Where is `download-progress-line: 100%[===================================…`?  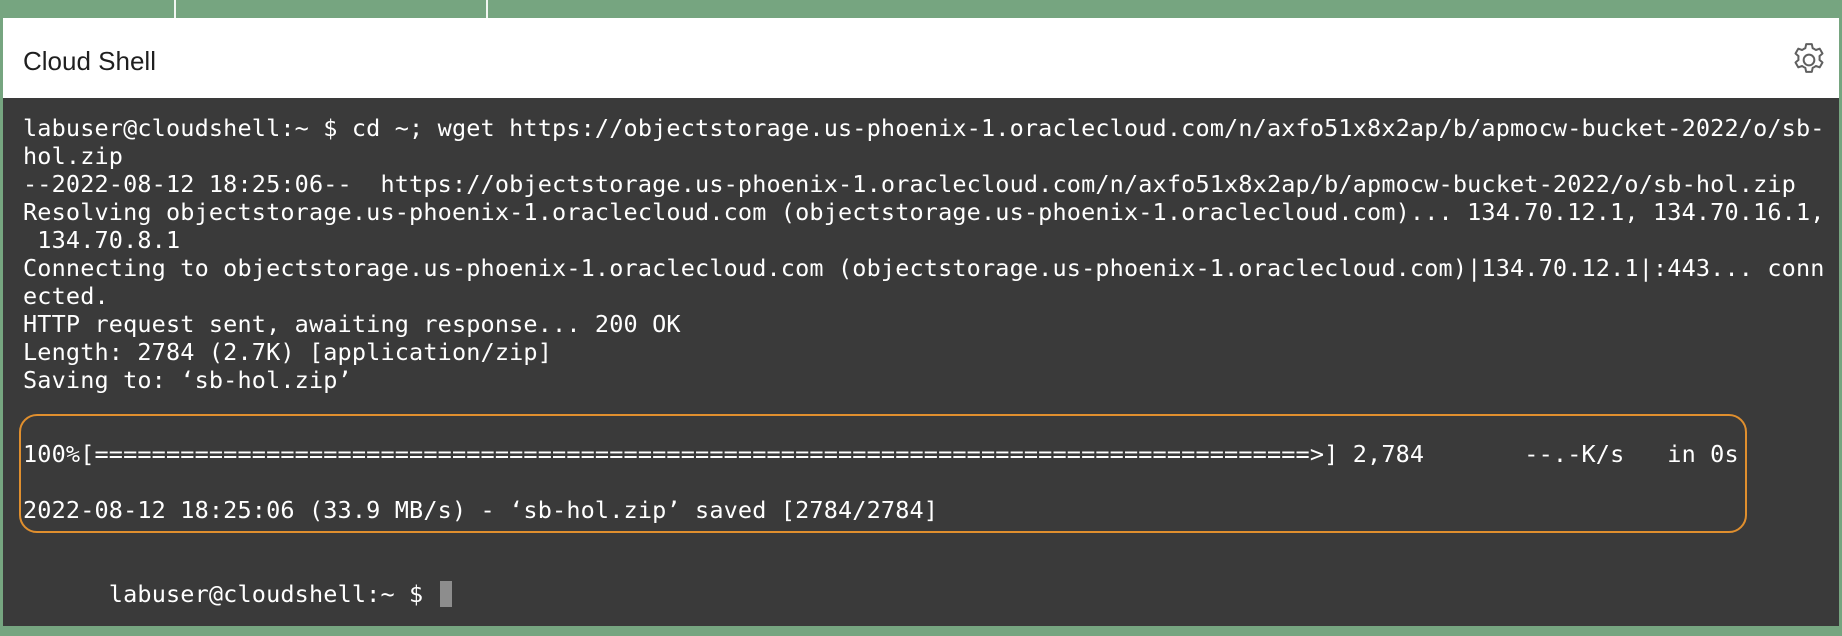
download-progress-line: 100%[===================================… is located at coordinates (881, 454).